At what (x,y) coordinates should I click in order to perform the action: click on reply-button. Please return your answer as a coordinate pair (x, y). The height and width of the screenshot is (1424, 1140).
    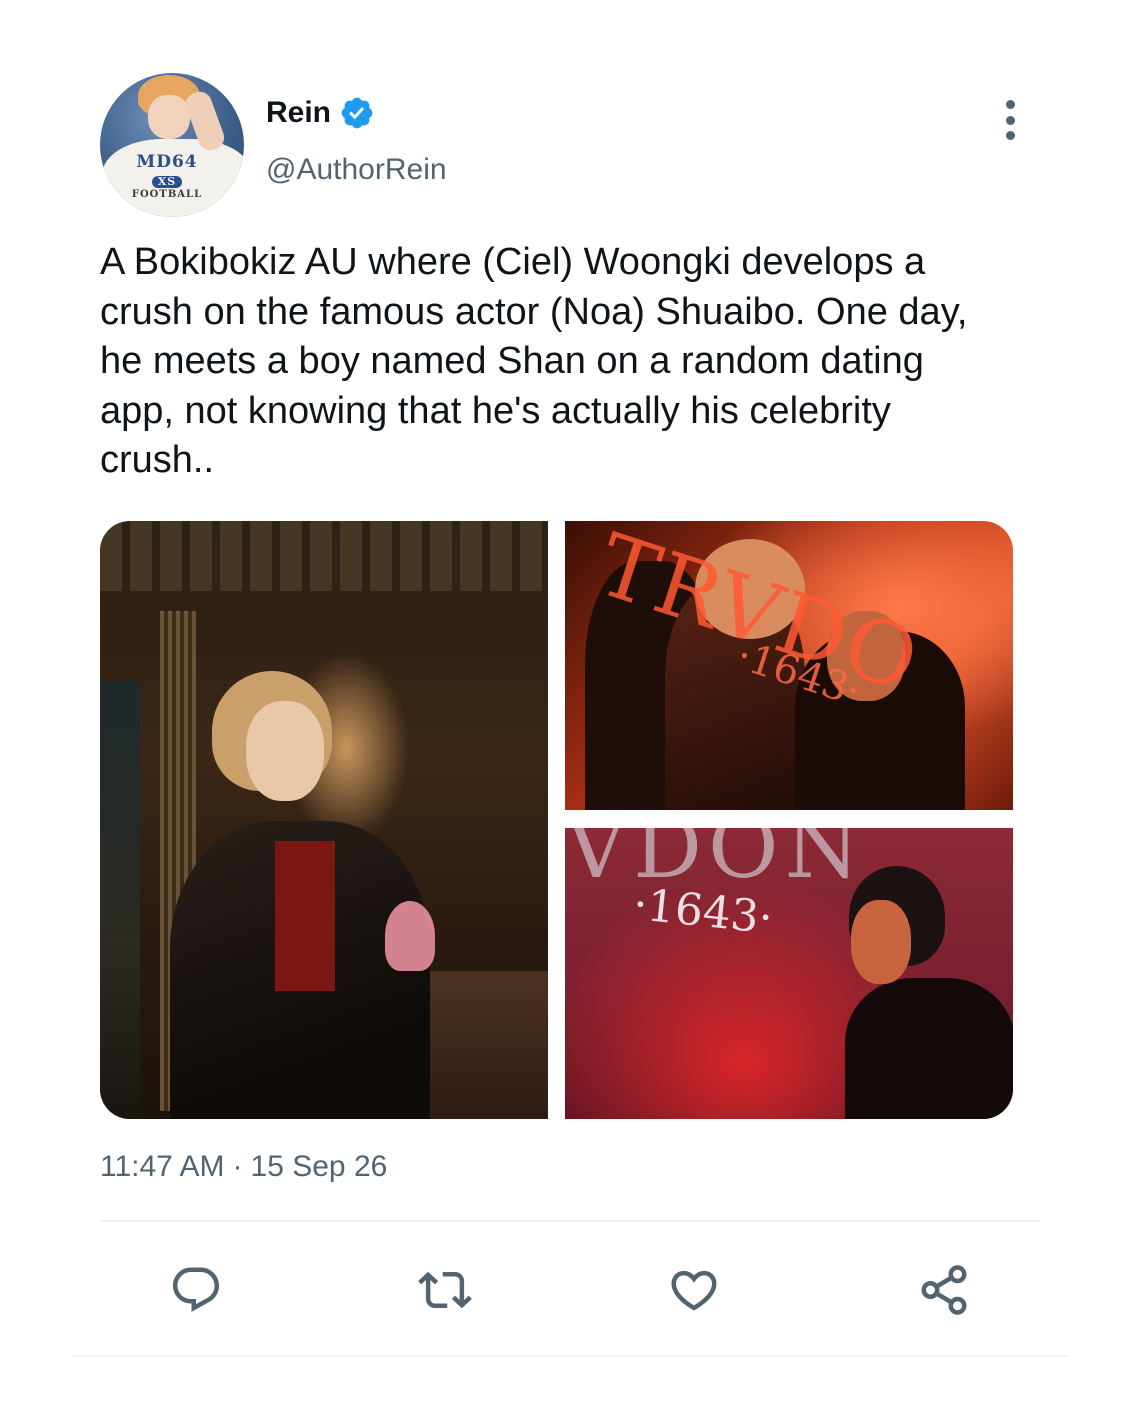
    Looking at the image, I should click on (196, 1290).